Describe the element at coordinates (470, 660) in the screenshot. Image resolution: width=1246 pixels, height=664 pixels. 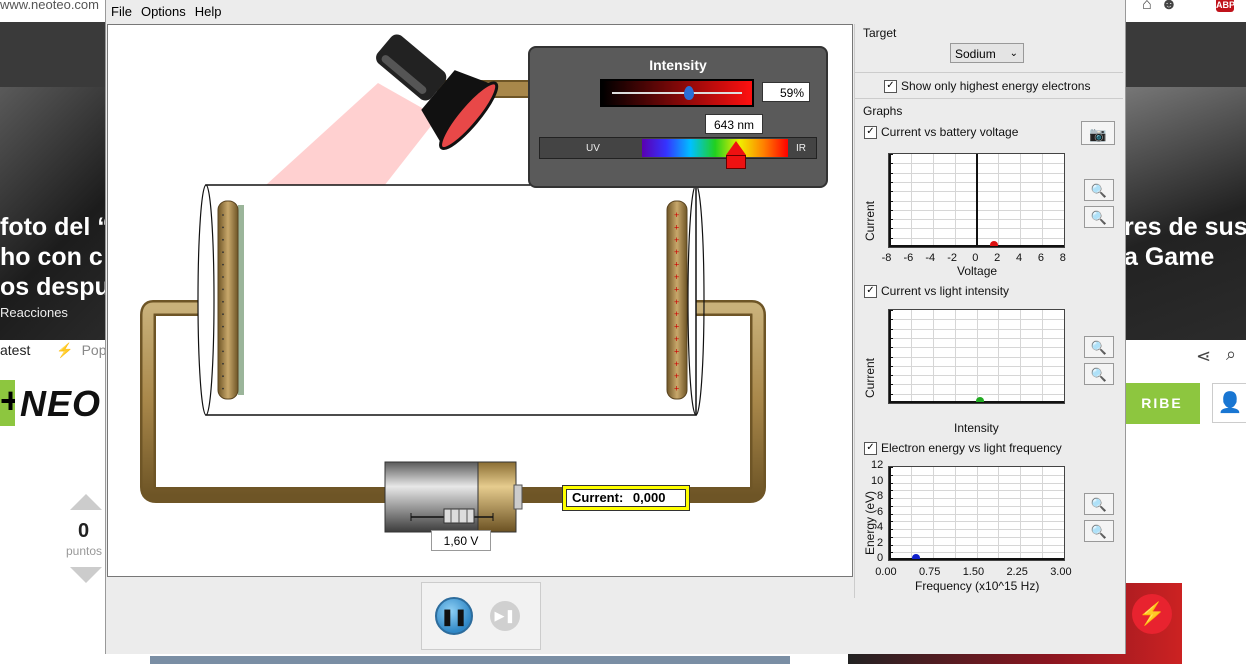
I see `article-image` at that location.